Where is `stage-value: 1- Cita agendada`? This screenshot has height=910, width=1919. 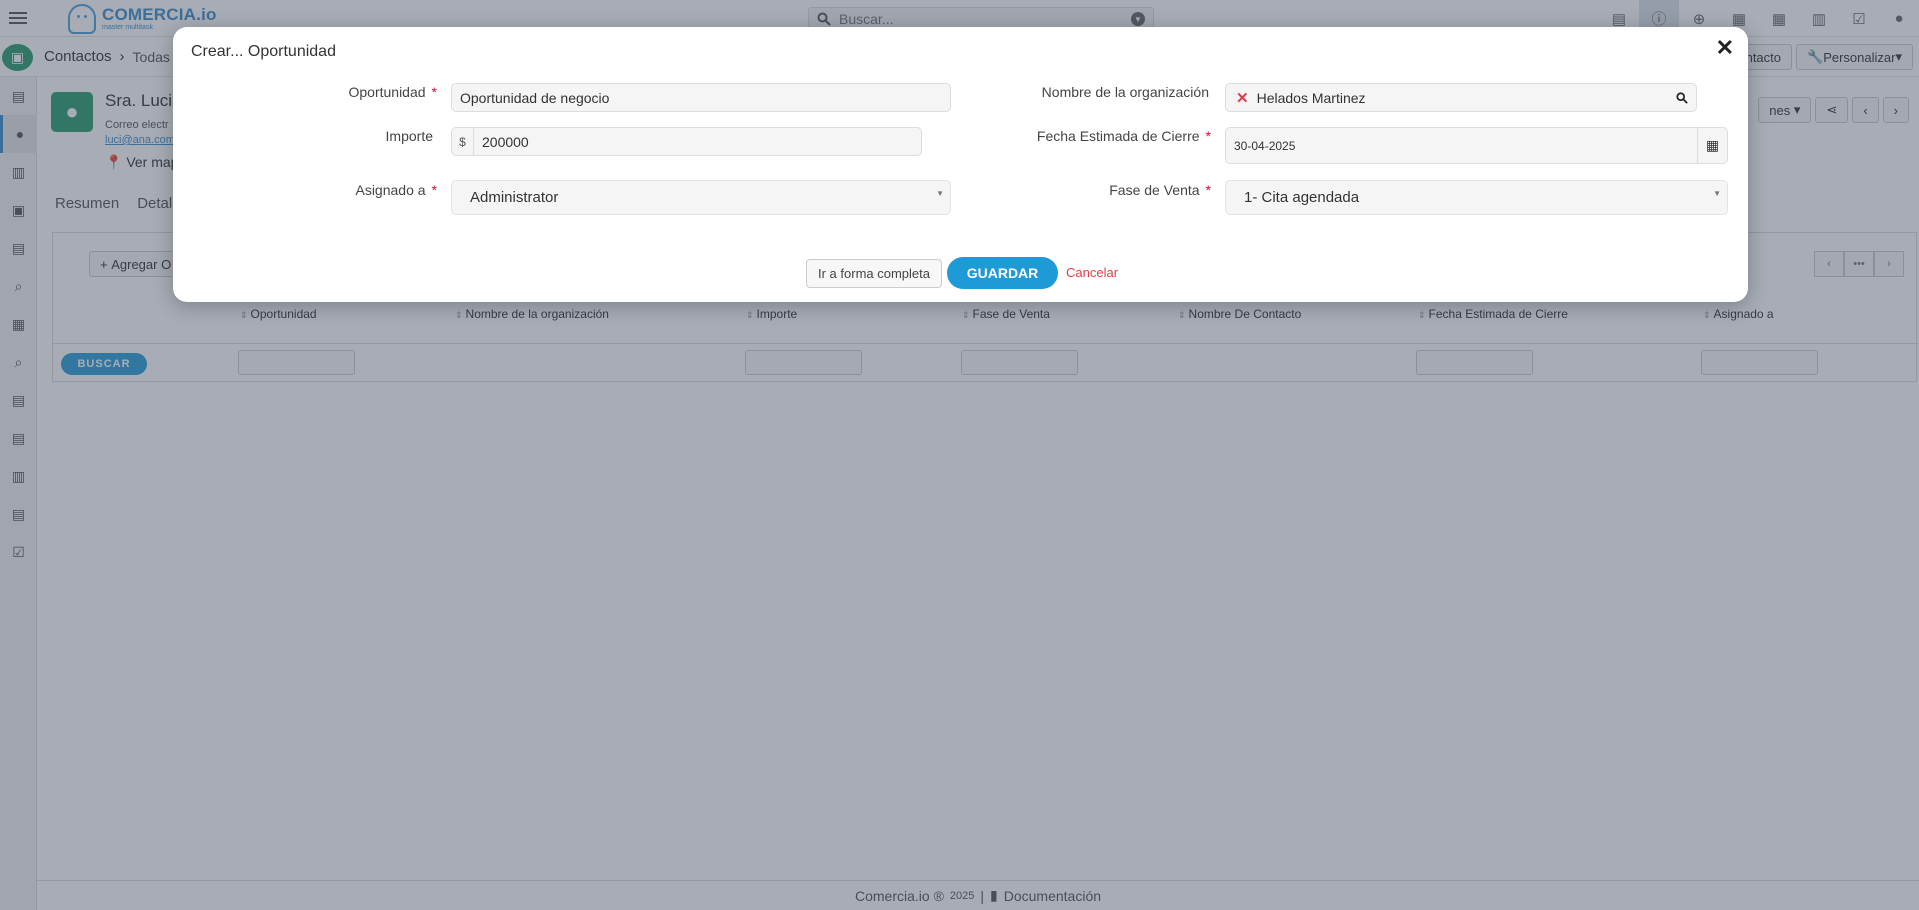 stage-value: 1- Cita agendada is located at coordinates (1302, 197).